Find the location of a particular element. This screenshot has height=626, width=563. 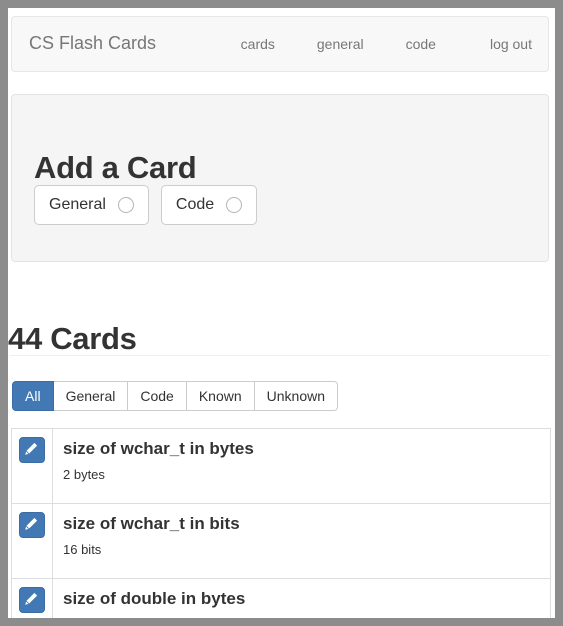

section-divider is located at coordinates (280, 355).